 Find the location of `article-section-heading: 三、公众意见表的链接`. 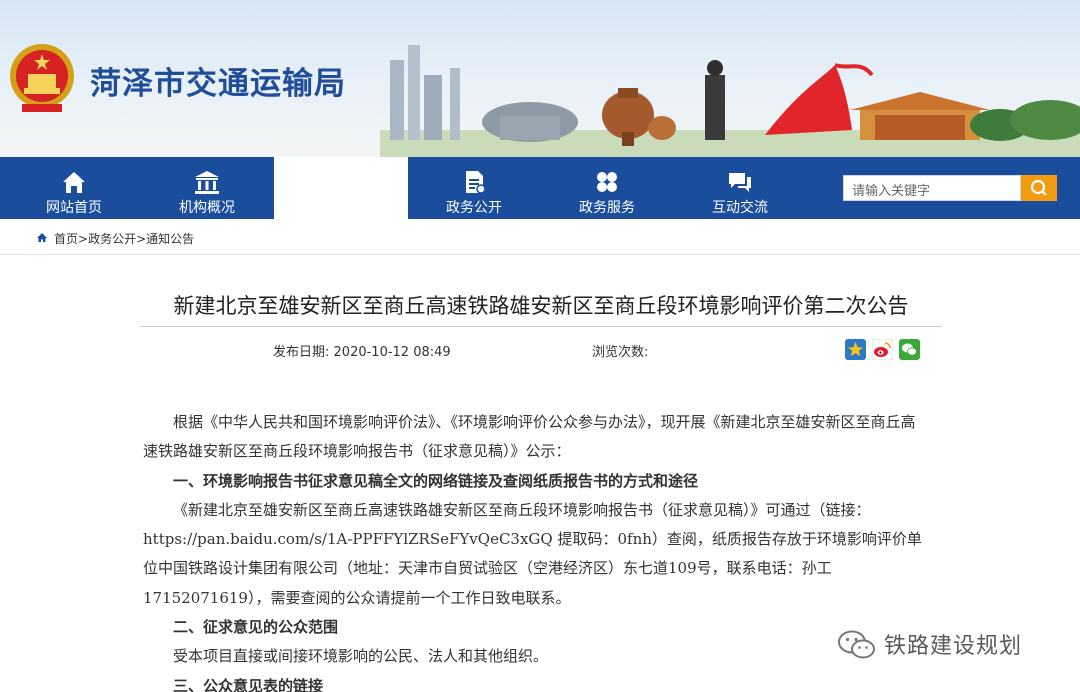

article-section-heading: 三、公众意见表的链接 is located at coordinates (248, 684).